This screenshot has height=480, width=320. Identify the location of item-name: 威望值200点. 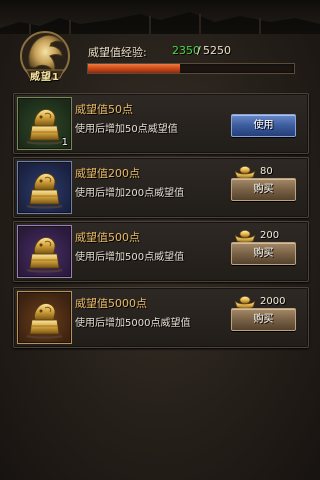
(107, 173).